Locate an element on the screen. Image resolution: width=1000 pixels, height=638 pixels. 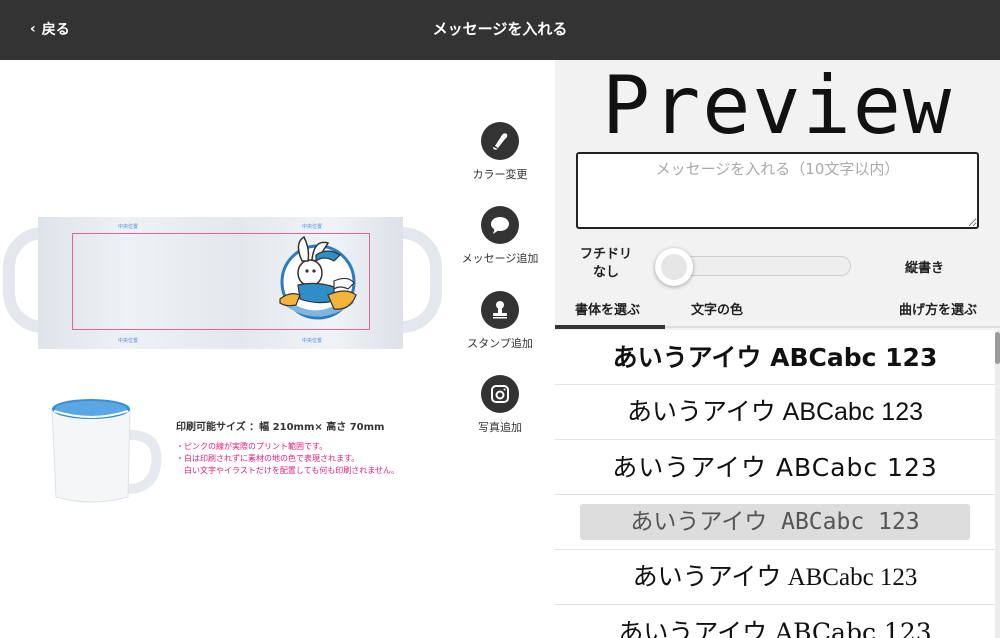
text-preview: Preview is located at coordinates (777, 105).